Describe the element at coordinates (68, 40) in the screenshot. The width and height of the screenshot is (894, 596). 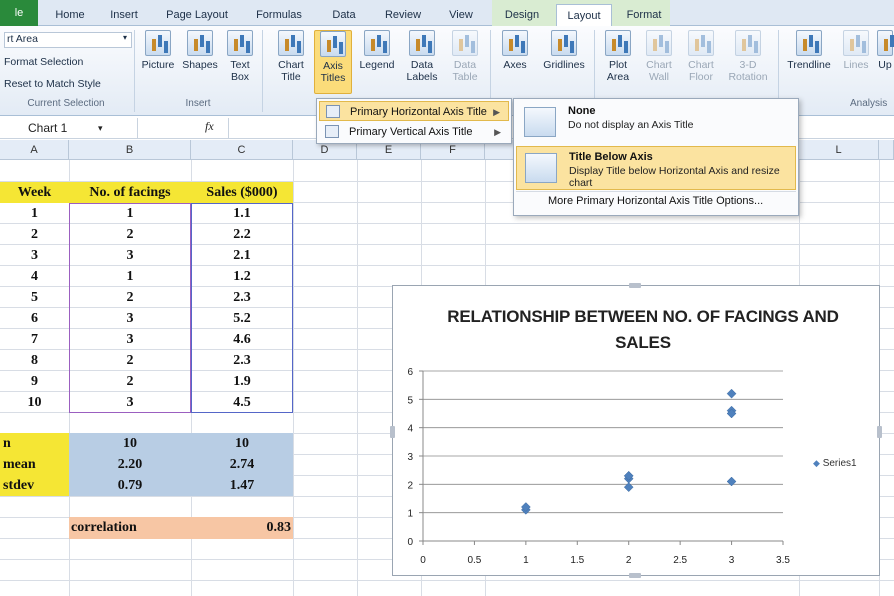
I see `chart-elements-dropdown: rt Area ▾` at that location.